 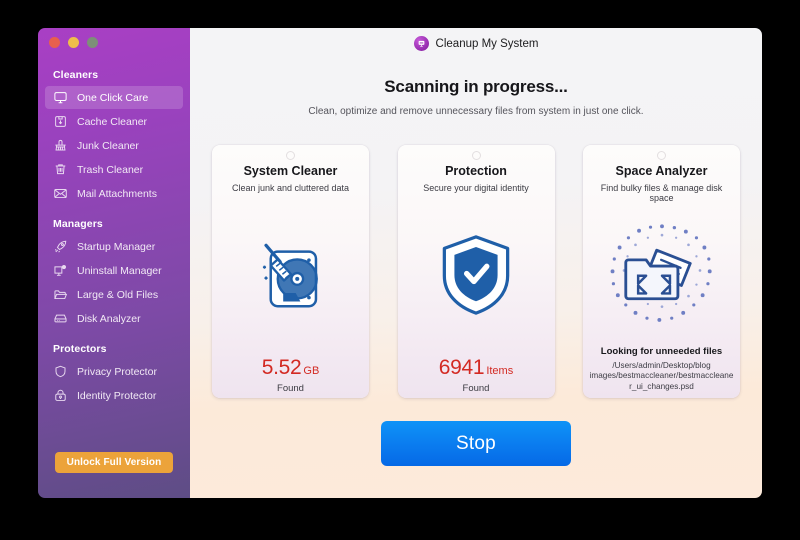 I want to click on card-stat: 5.52 GB Found, so click(x=291, y=375).